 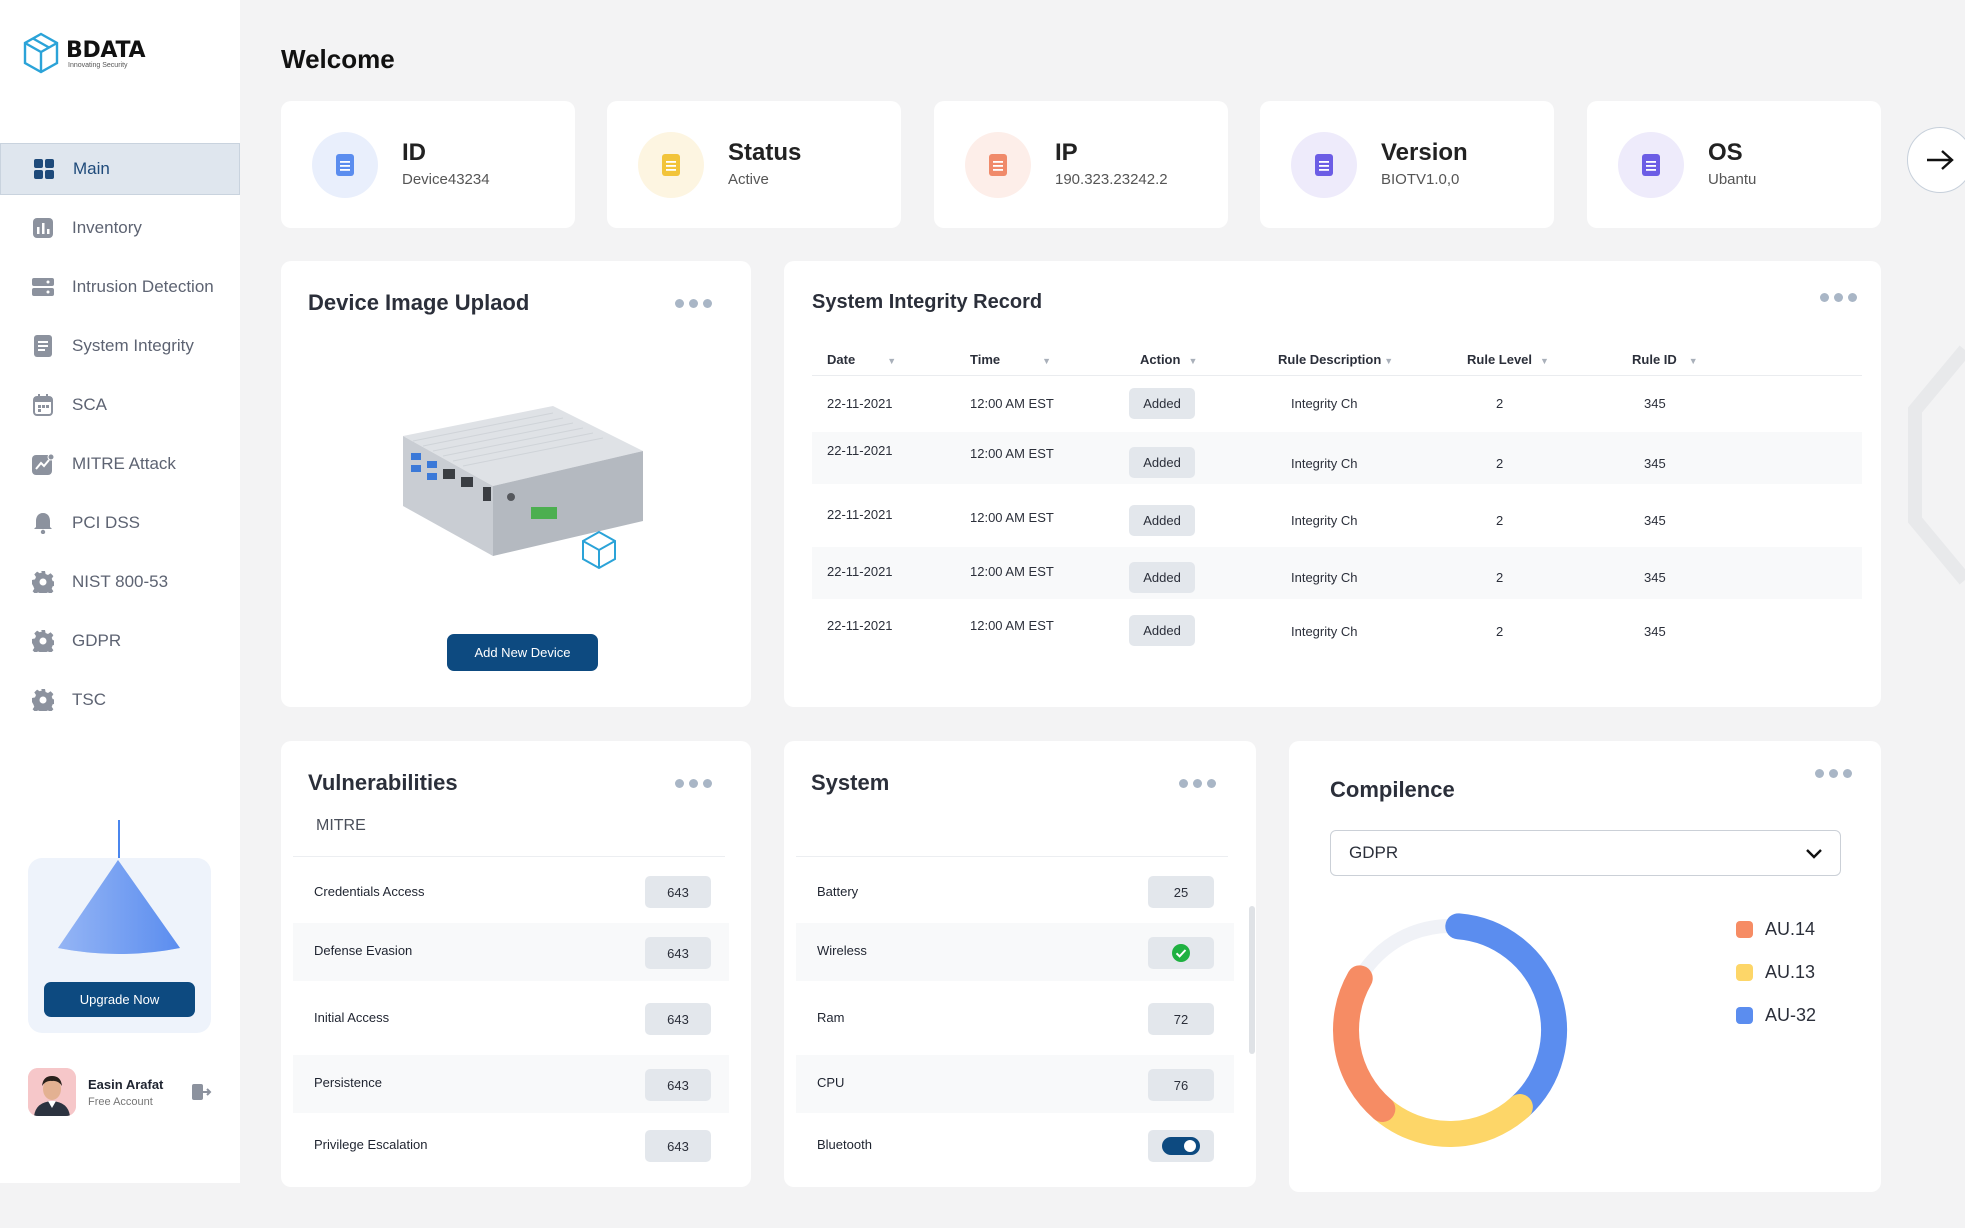 I want to click on column-header-time: Time ▼, so click(x=1010, y=359).